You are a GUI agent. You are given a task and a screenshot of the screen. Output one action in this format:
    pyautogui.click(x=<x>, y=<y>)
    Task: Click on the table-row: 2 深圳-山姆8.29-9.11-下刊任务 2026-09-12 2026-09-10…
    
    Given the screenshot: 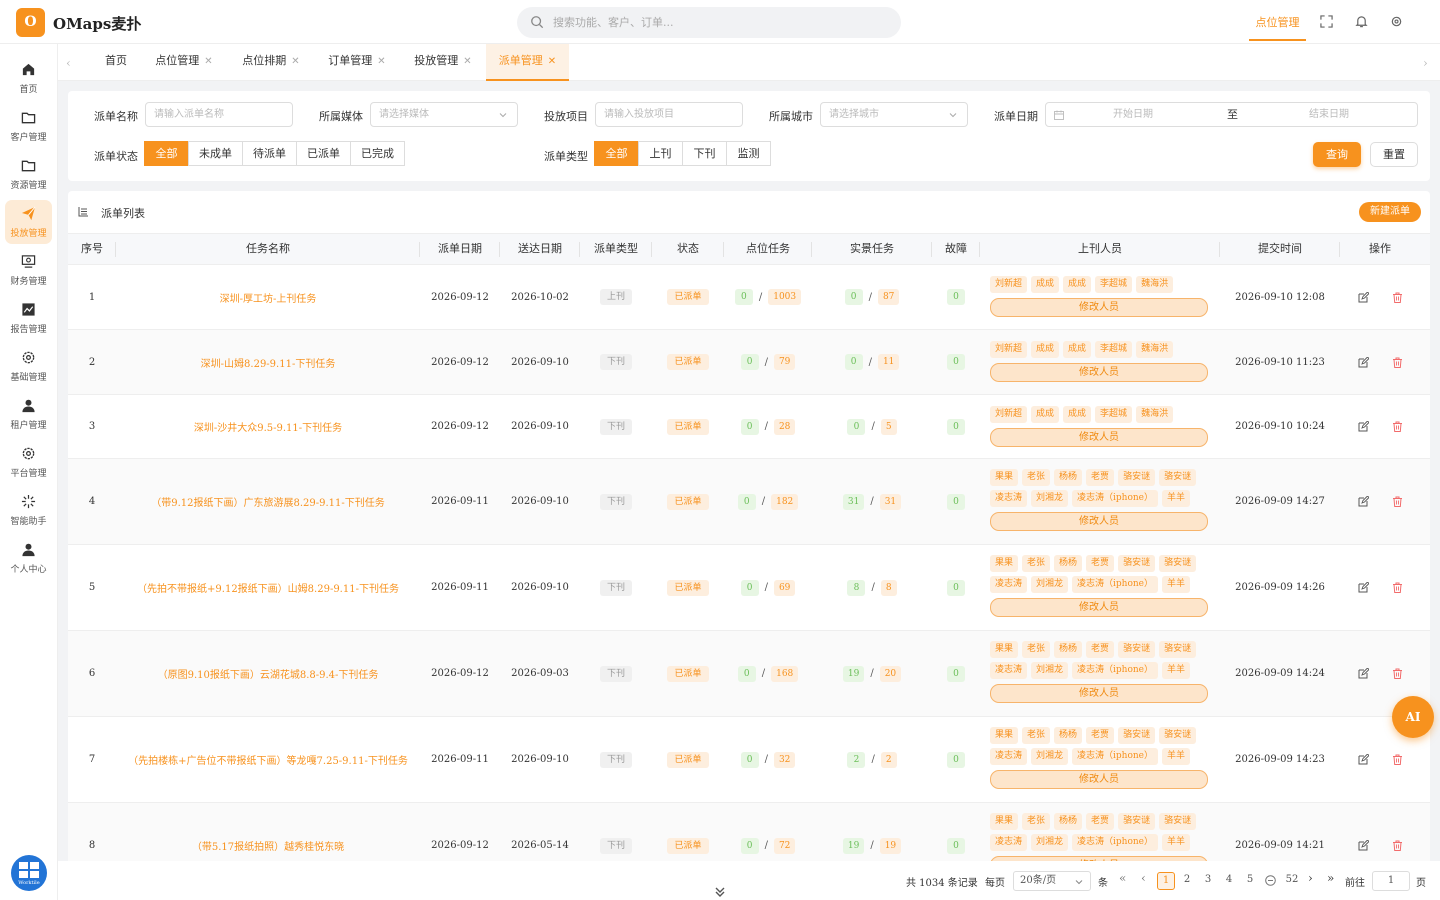 What is the action you would take?
    pyautogui.click(x=749, y=362)
    